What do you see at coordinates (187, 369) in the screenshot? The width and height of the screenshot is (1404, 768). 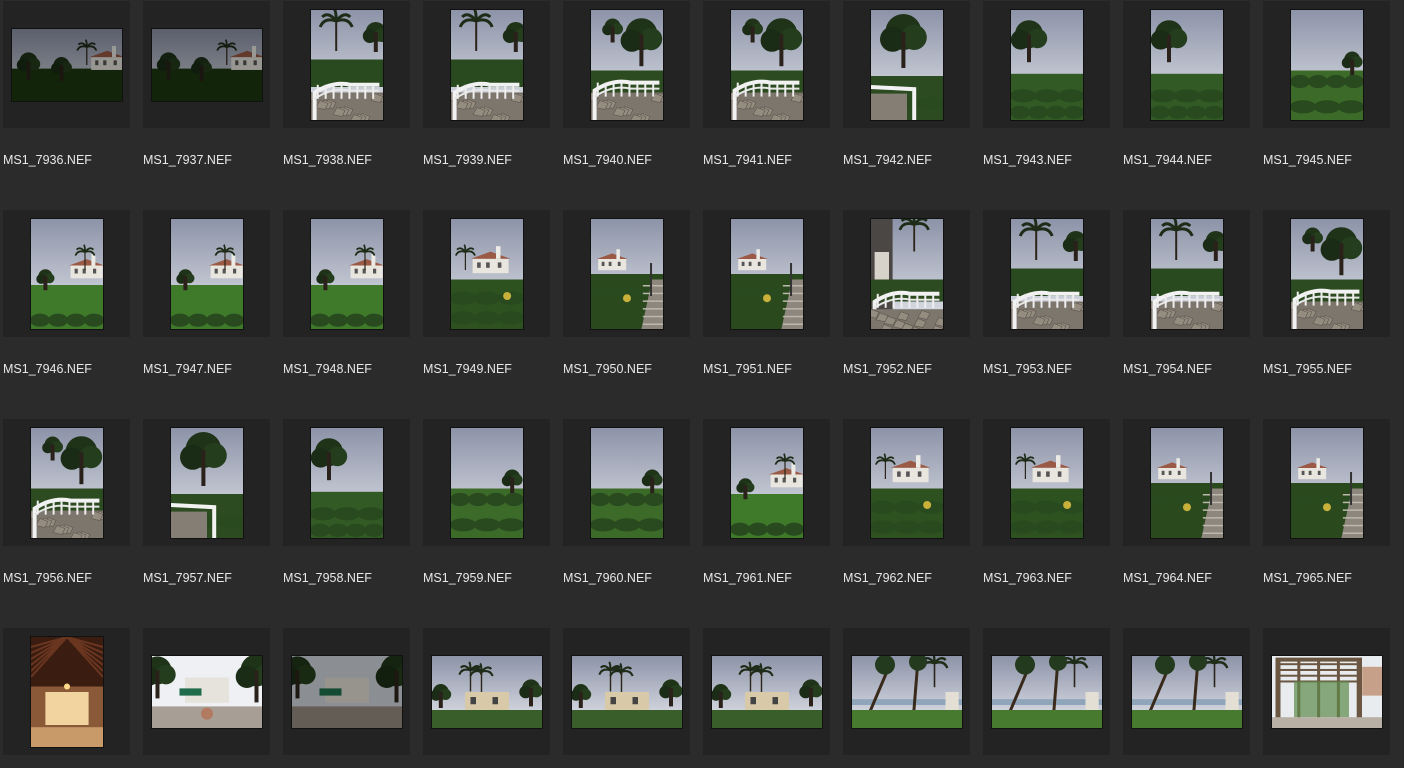 I see `thumbnail-filename: MS1_7947.NEF` at bounding box center [187, 369].